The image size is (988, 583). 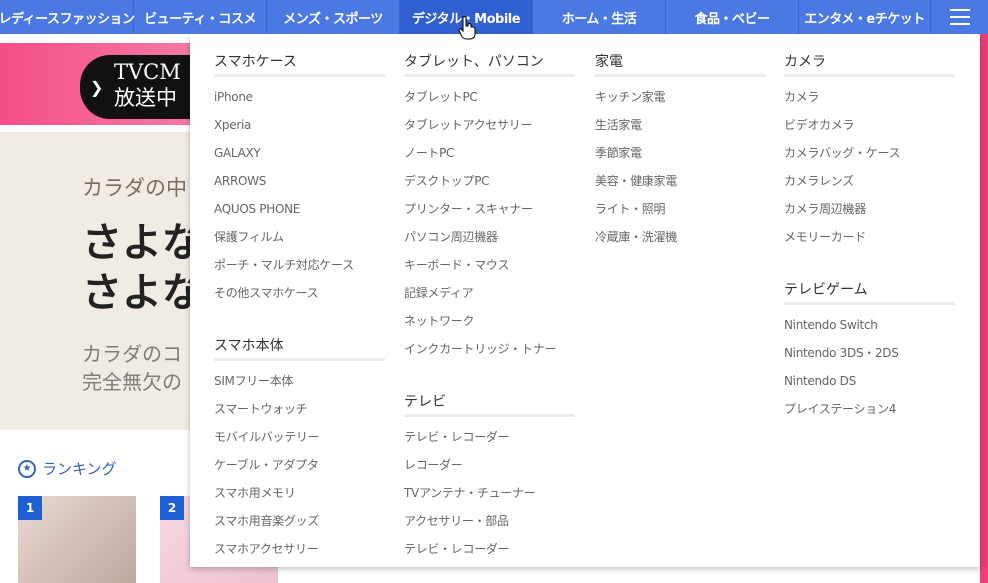 I want to click on category-title: スマホケース, so click(x=299, y=64).